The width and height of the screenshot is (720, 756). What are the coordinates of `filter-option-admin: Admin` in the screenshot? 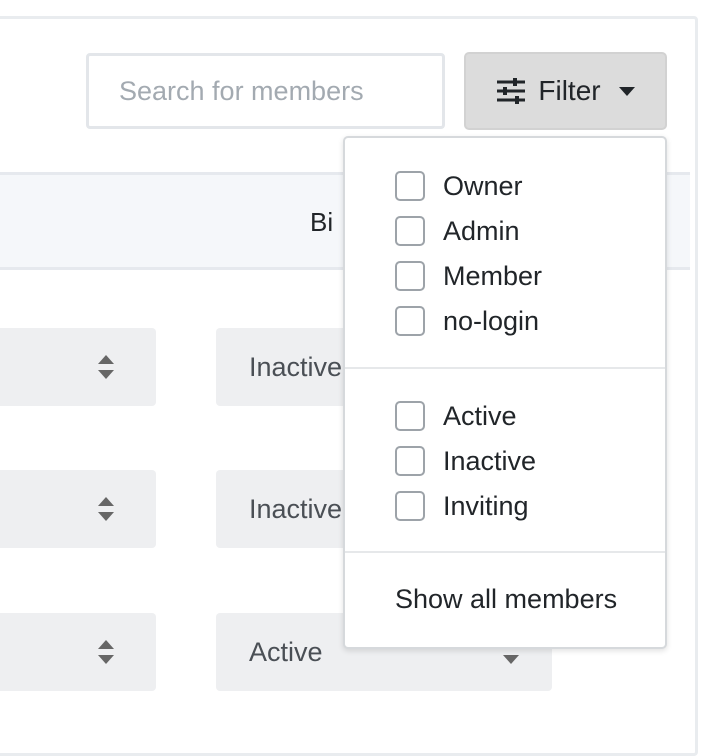 It's located at (457, 231).